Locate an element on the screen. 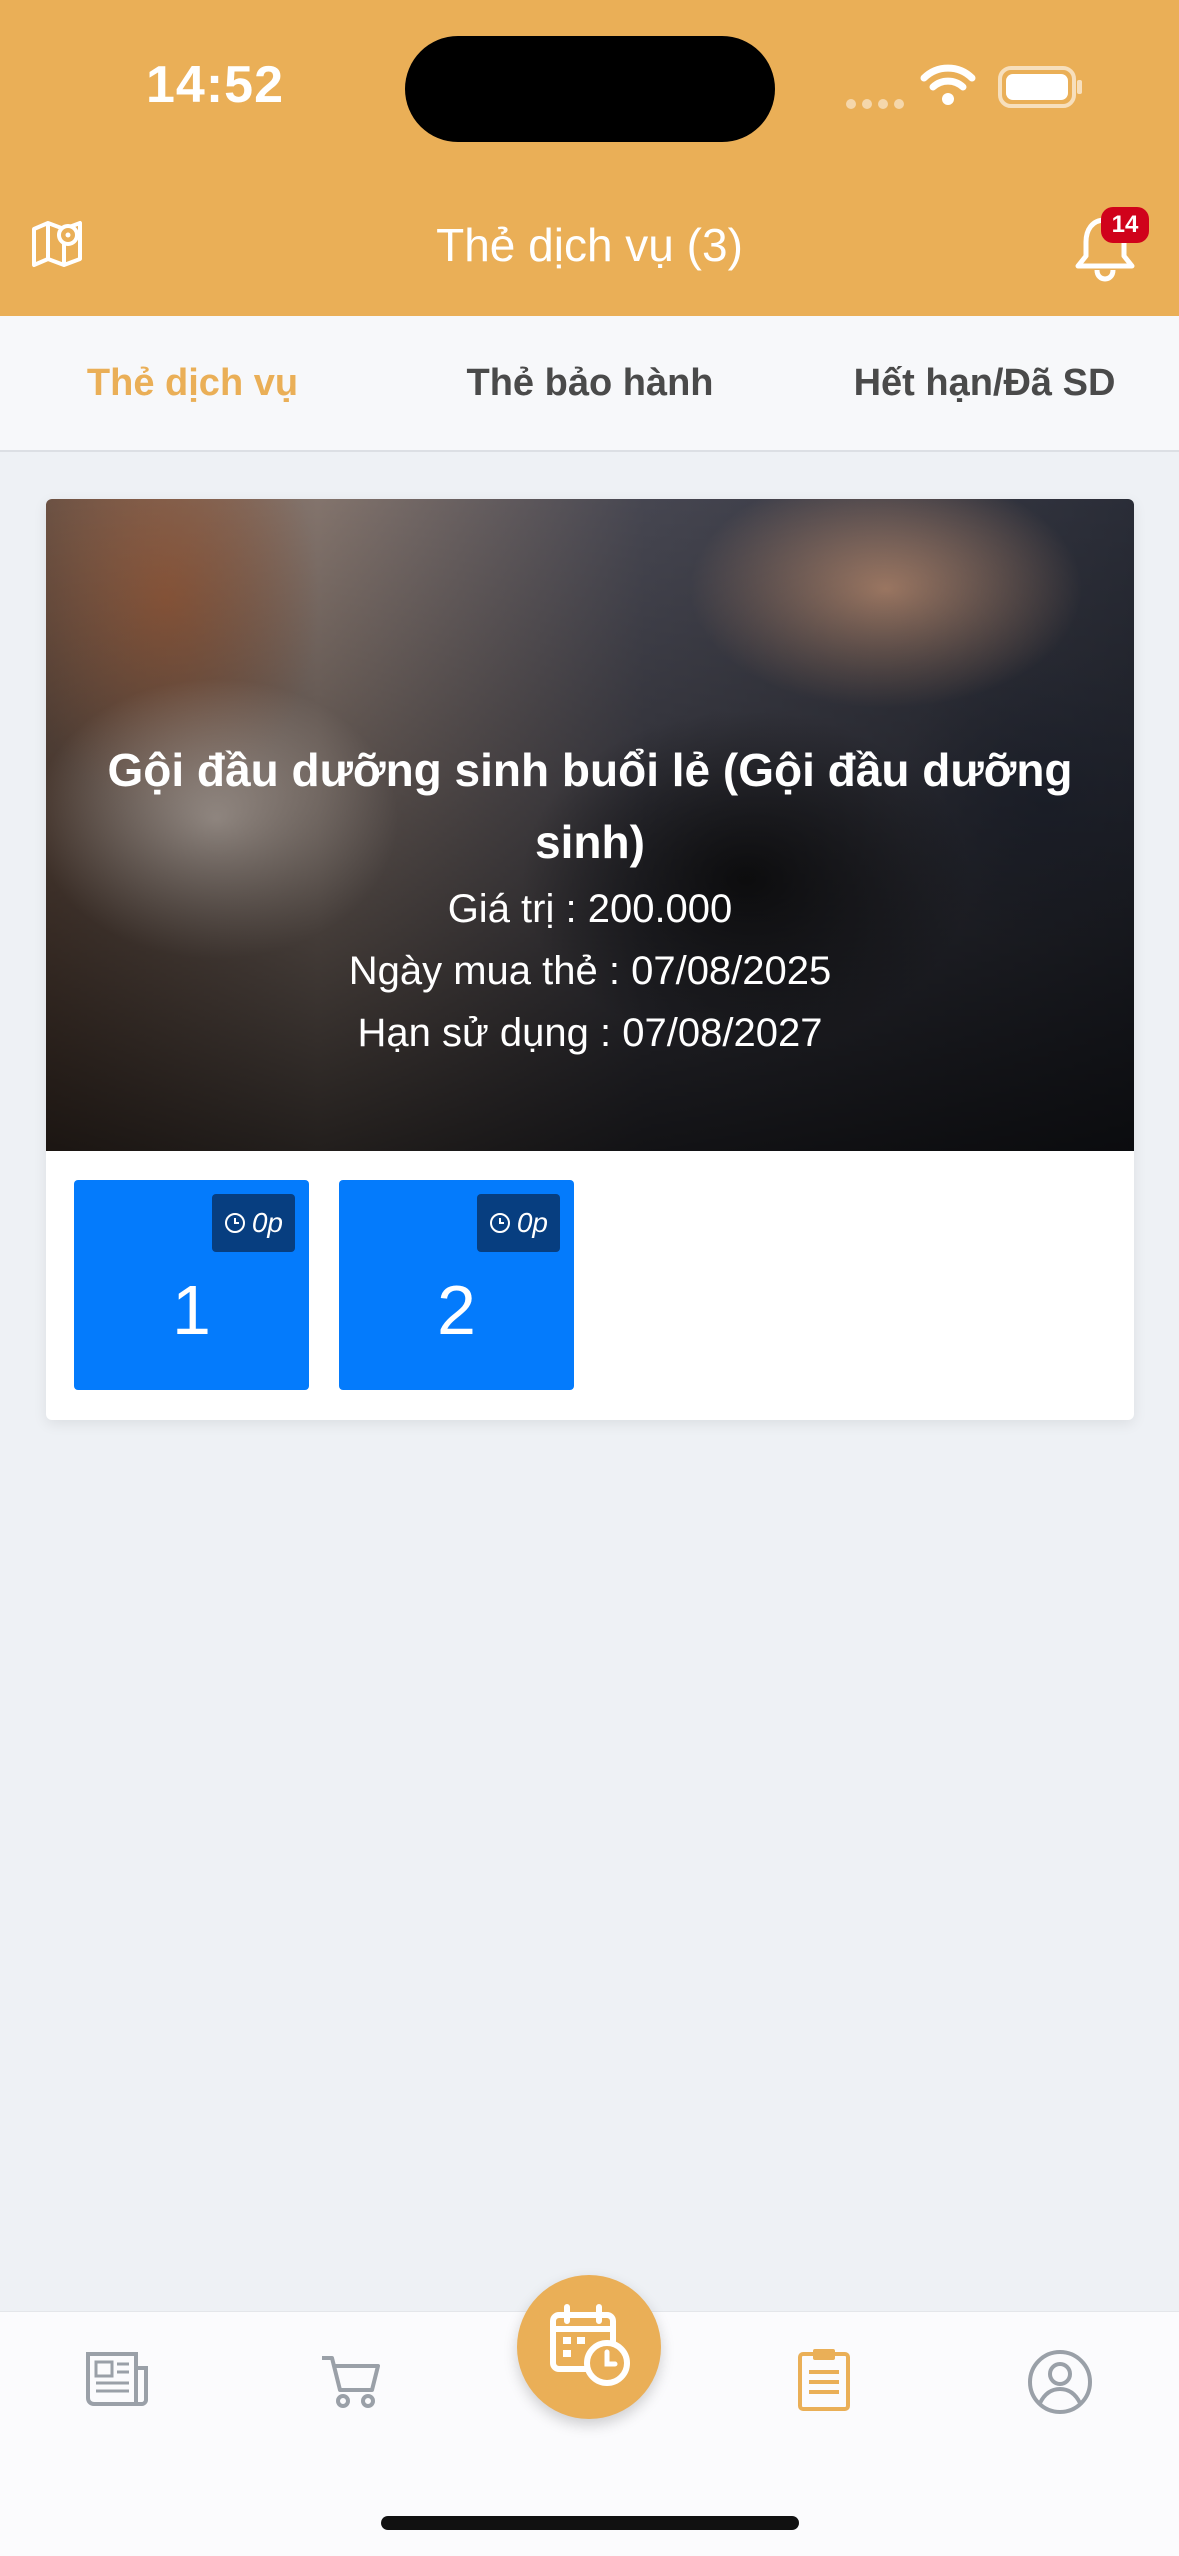  card-expiry-date: Hạn sử dụng : 07/08/2027 is located at coordinates (590, 1033).